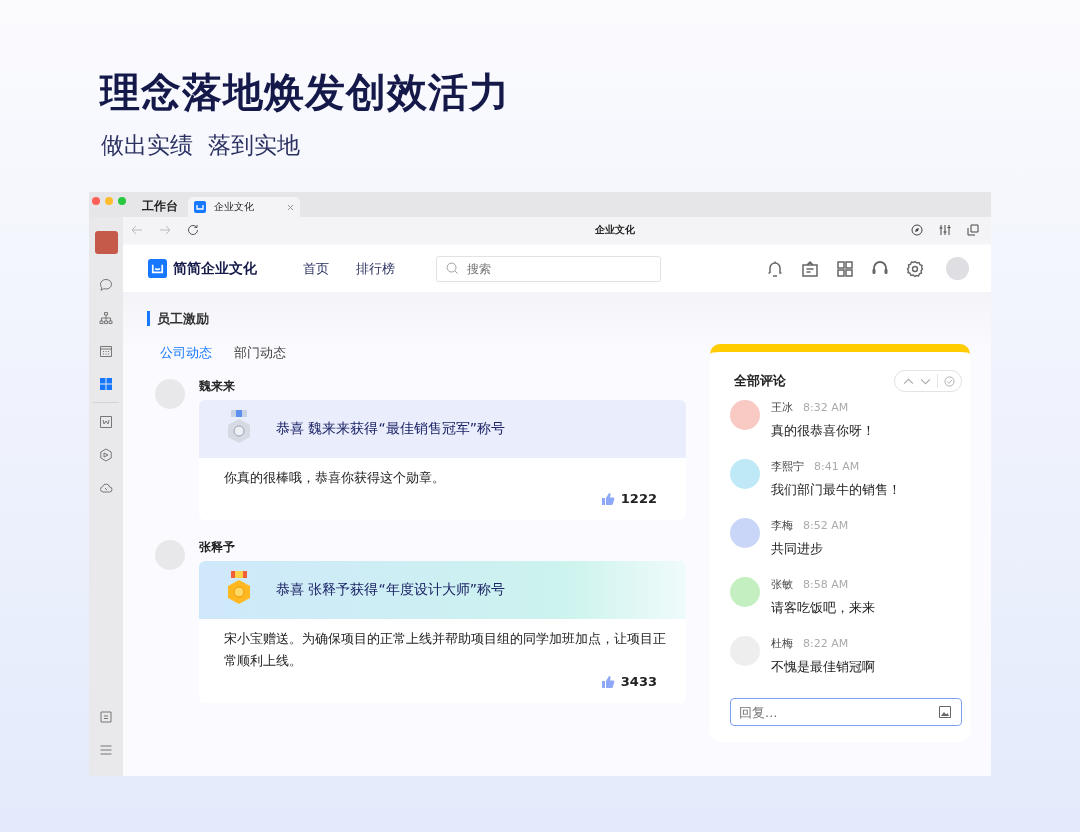 The height and width of the screenshot is (832, 1080). I want to click on settings-icon, so click(915, 268).